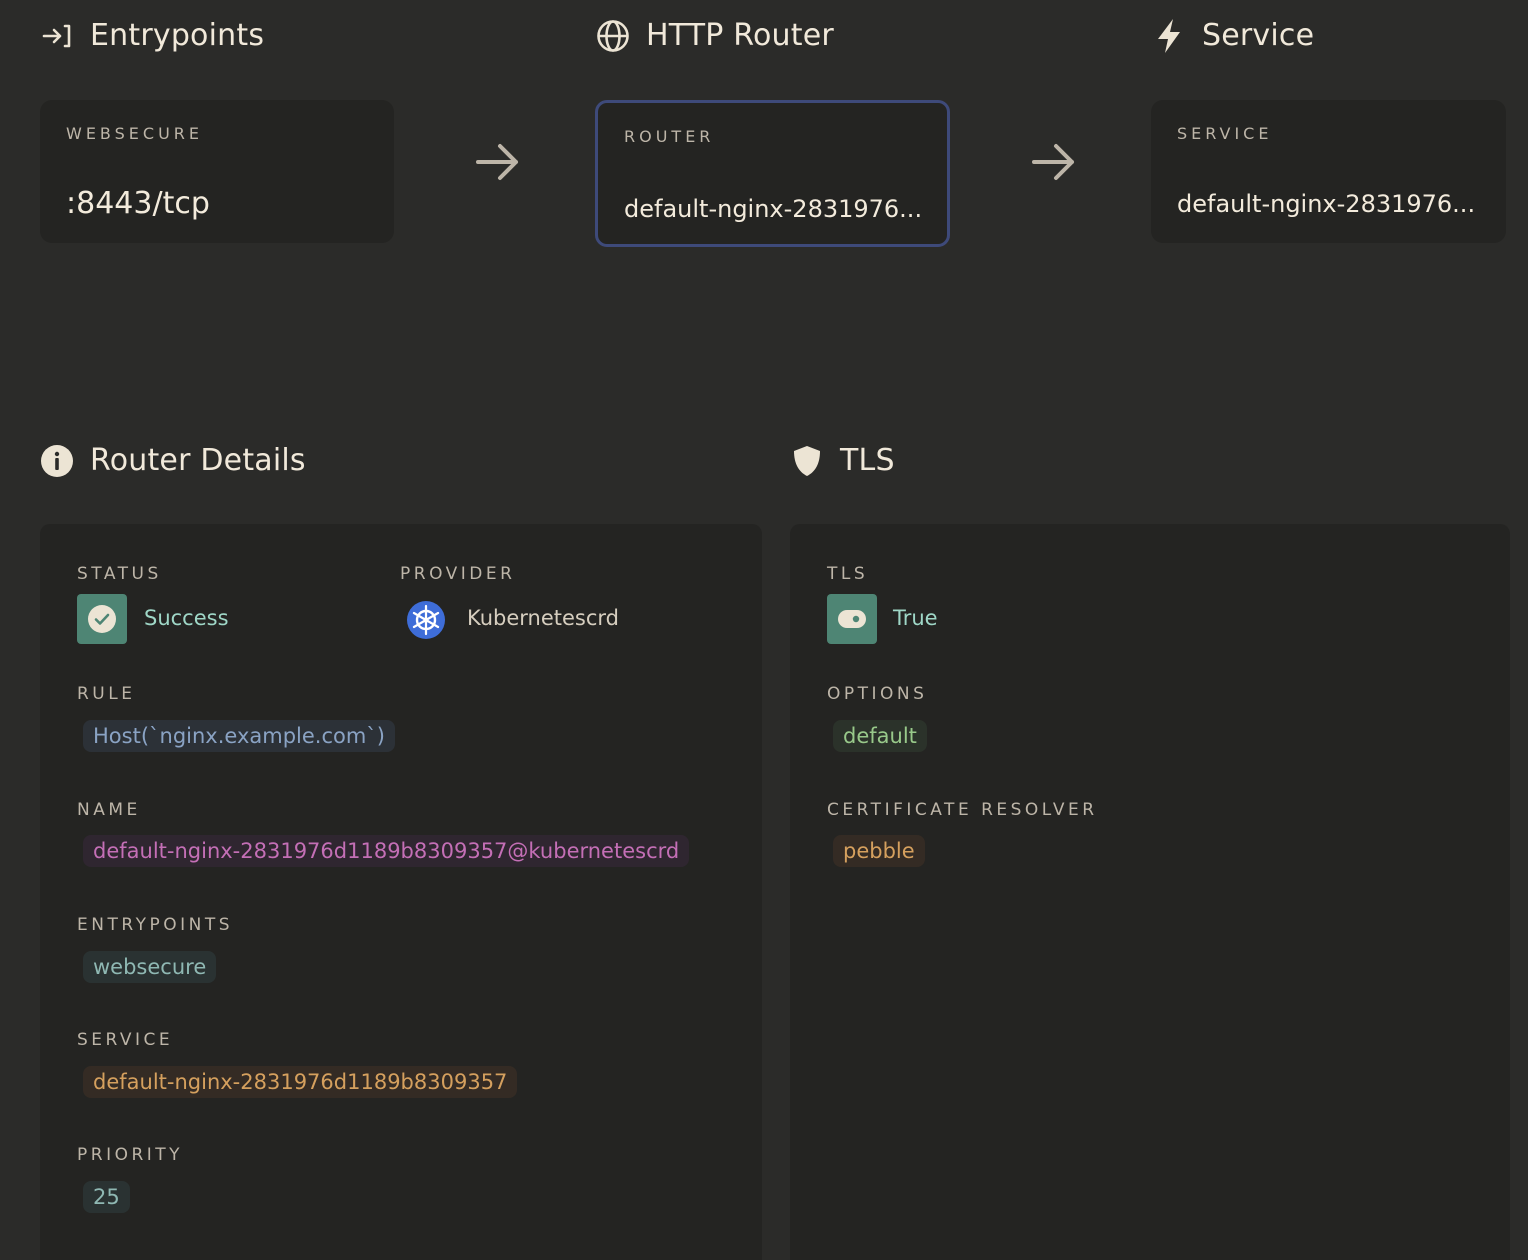 The height and width of the screenshot is (1260, 1528). Describe the element at coordinates (186, 618) in the screenshot. I see `status-value: Success` at that location.